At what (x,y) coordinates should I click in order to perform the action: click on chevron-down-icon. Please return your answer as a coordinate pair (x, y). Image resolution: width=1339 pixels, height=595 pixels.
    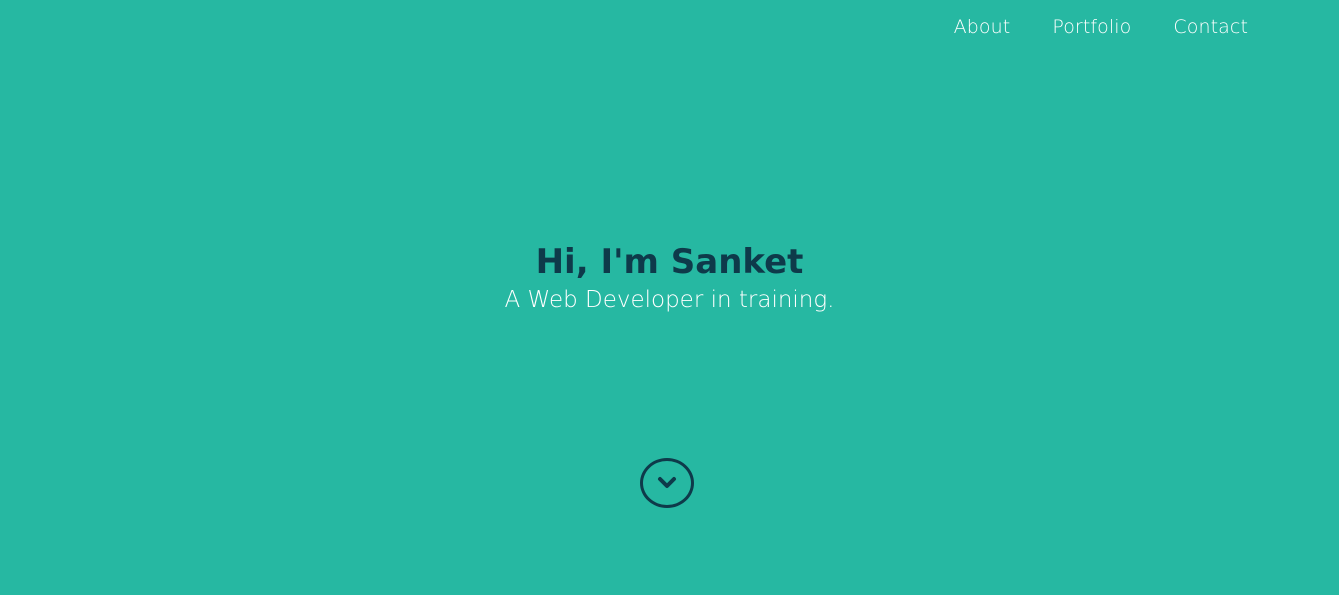
    Looking at the image, I should click on (667, 482).